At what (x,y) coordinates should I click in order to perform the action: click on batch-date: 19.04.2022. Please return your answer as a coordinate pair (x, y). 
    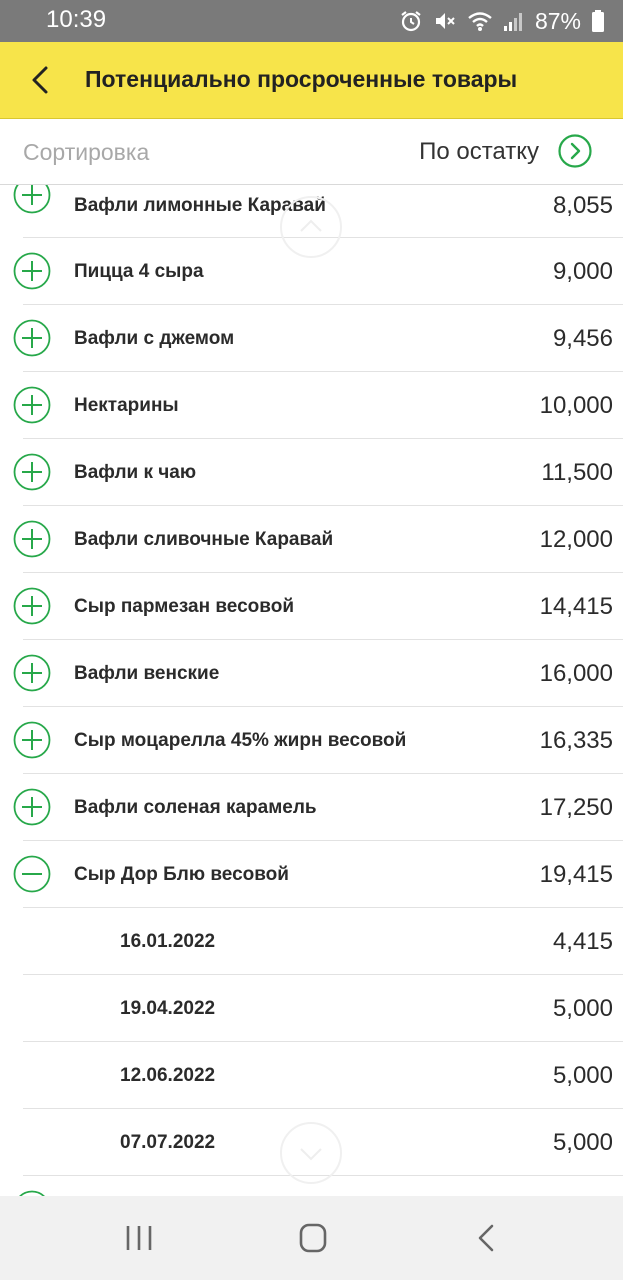
    Looking at the image, I should click on (168, 1008).